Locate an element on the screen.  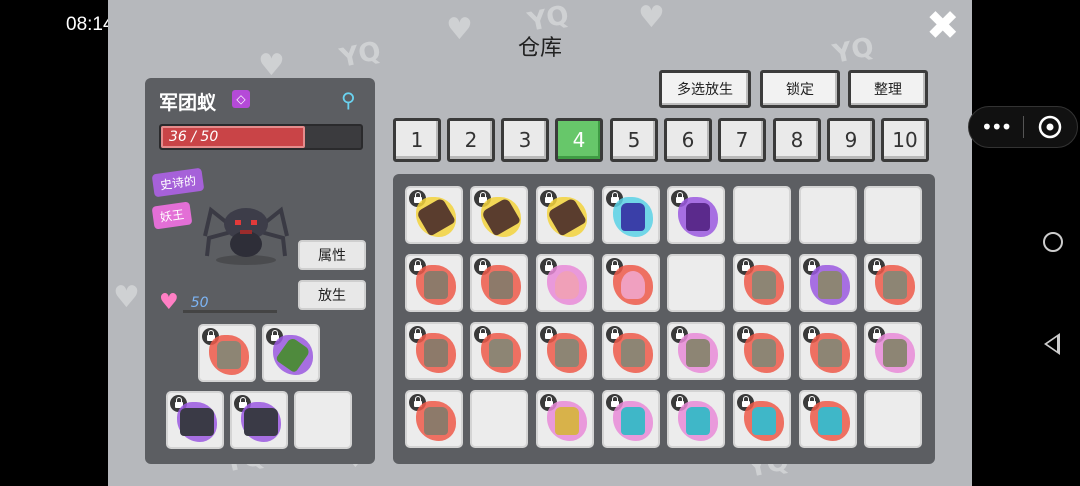
multi-release-button: 多选放生 is located at coordinates (705, 89).